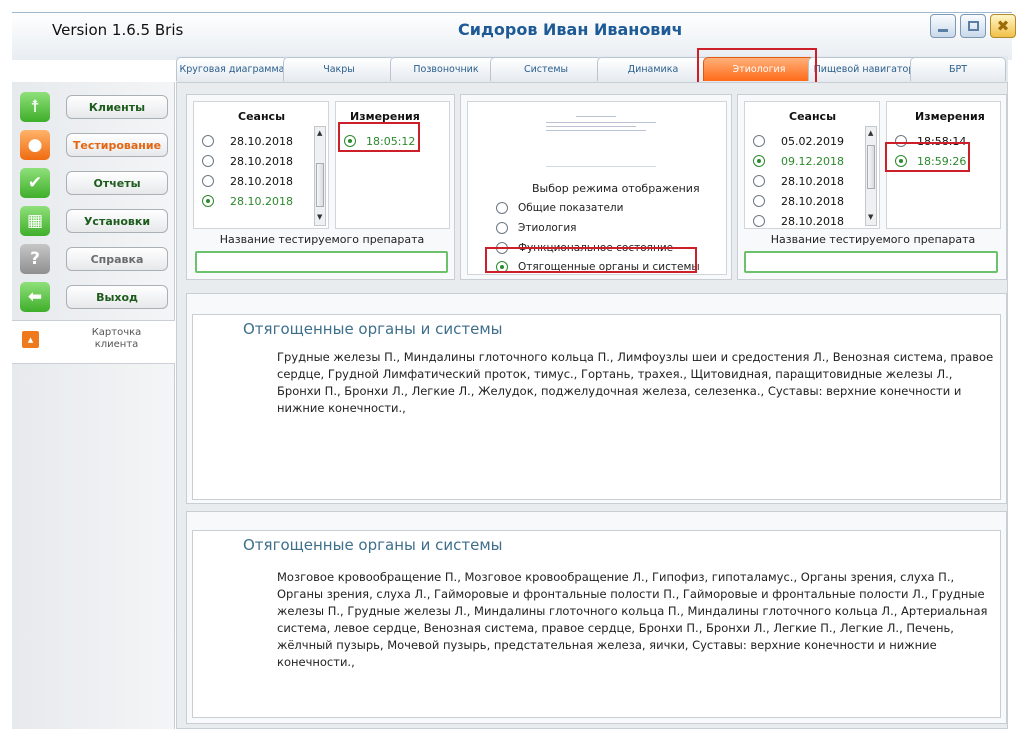 The image size is (1019, 734). I want to click on clients-button: Клиенты, so click(117, 107).